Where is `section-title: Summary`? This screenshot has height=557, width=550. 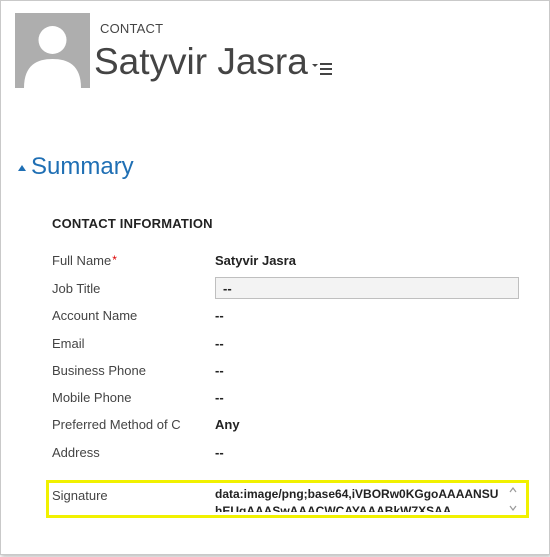 section-title: Summary is located at coordinates (82, 166).